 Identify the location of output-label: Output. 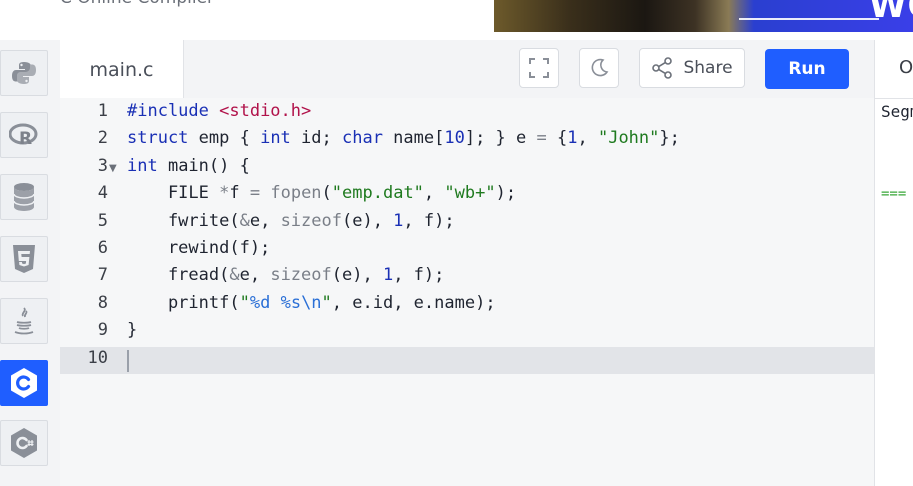
(906, 67).